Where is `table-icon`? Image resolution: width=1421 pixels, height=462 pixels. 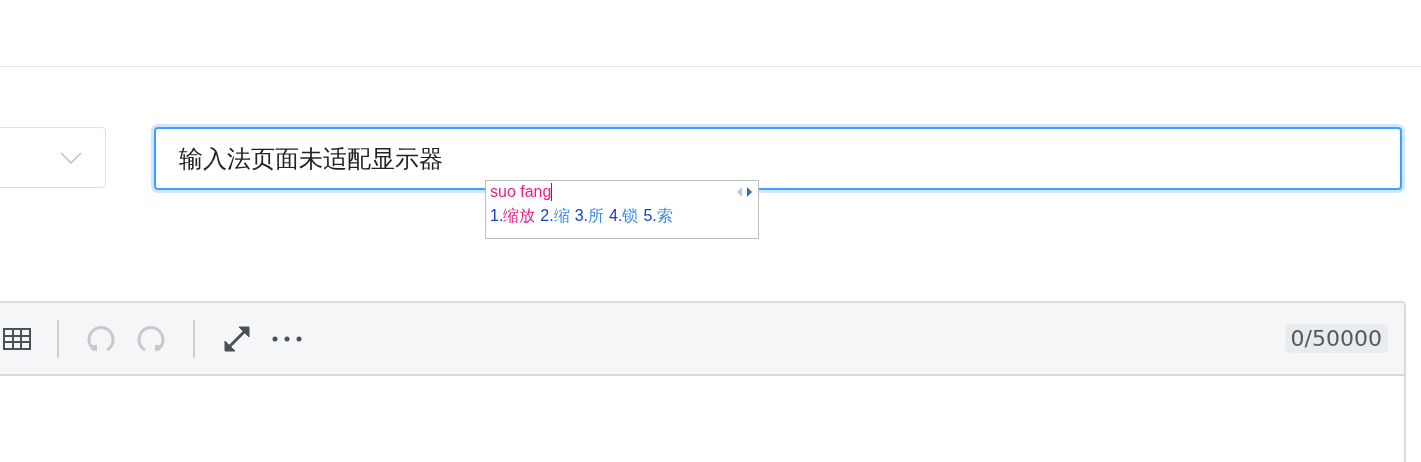
table-icon is located at coordinates (17, 338).